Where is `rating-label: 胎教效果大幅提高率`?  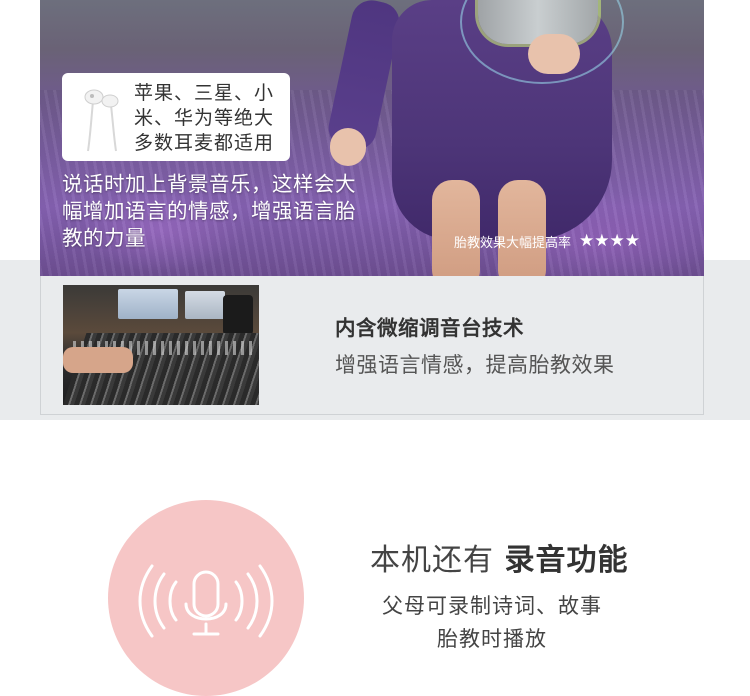 rating-label: 胎教效果大幅提高率 is located at coordinates (513, 243).